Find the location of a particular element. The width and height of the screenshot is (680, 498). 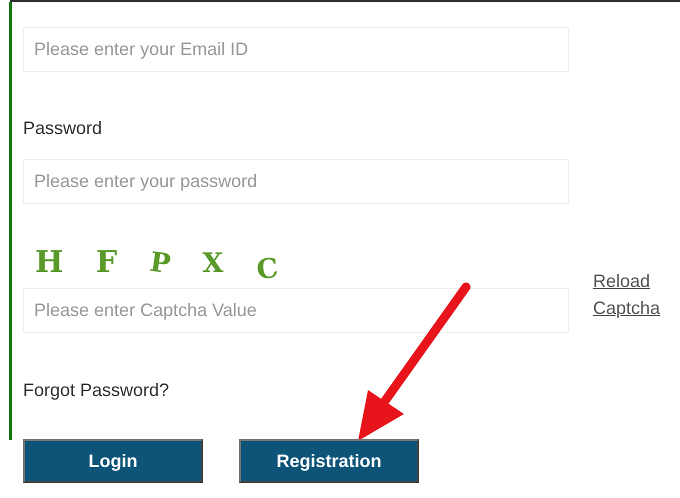

registration-button: Registration is located at coordinates (329, 461).